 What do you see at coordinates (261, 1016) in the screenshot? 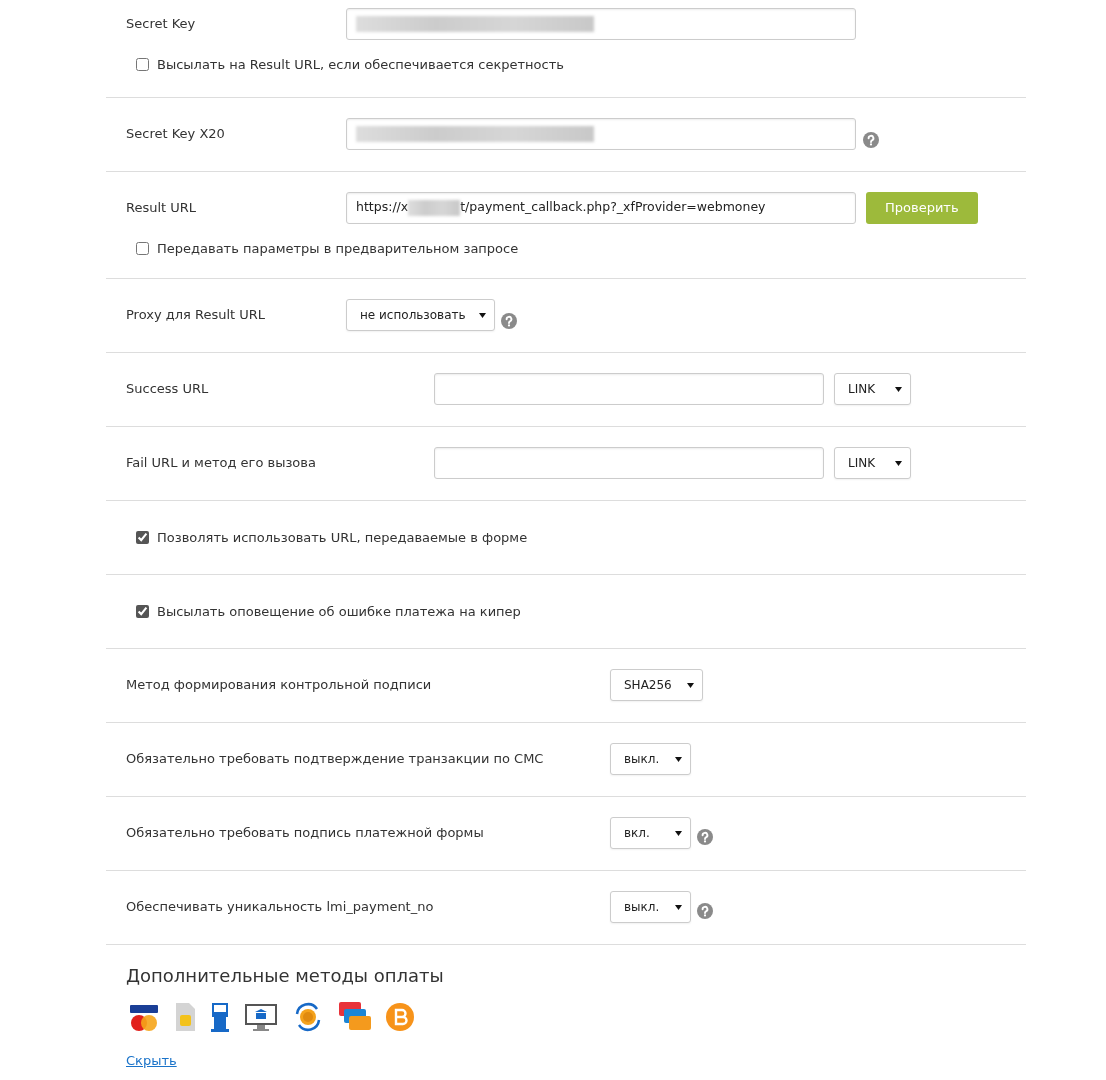
I see `bank-monitor-icon` at bounding box center [261, 1016].